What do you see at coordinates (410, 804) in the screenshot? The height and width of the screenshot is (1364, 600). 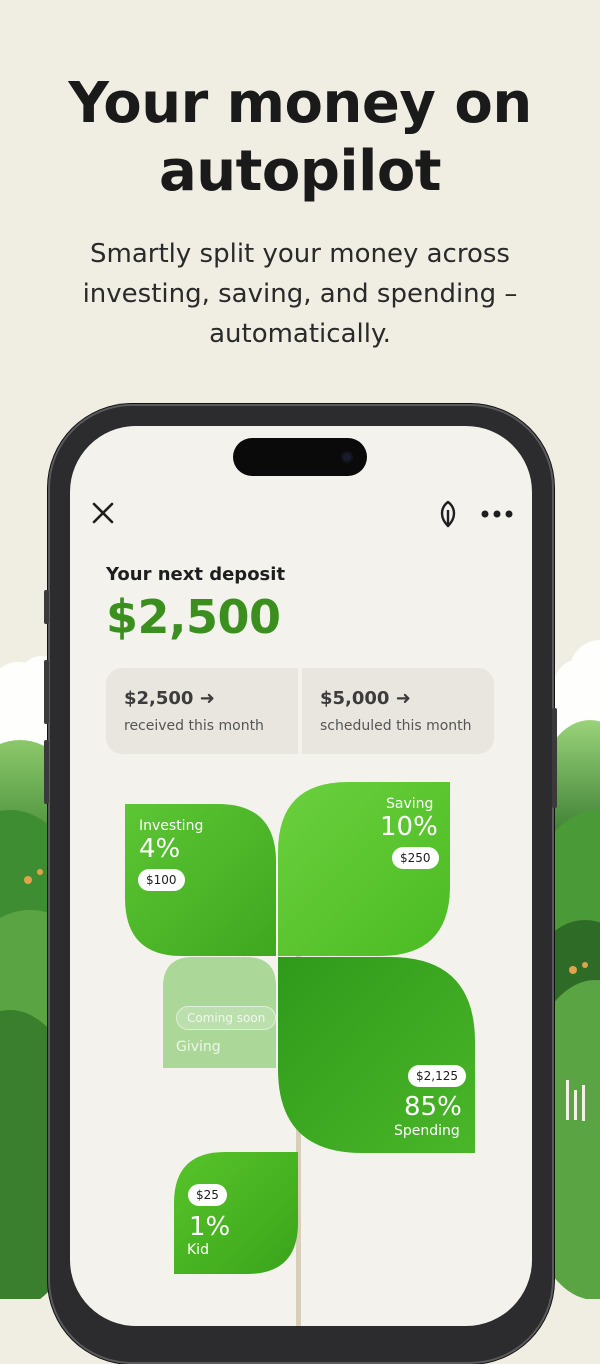 I see `saving-name: Saving` at bounding box center [410, 804].